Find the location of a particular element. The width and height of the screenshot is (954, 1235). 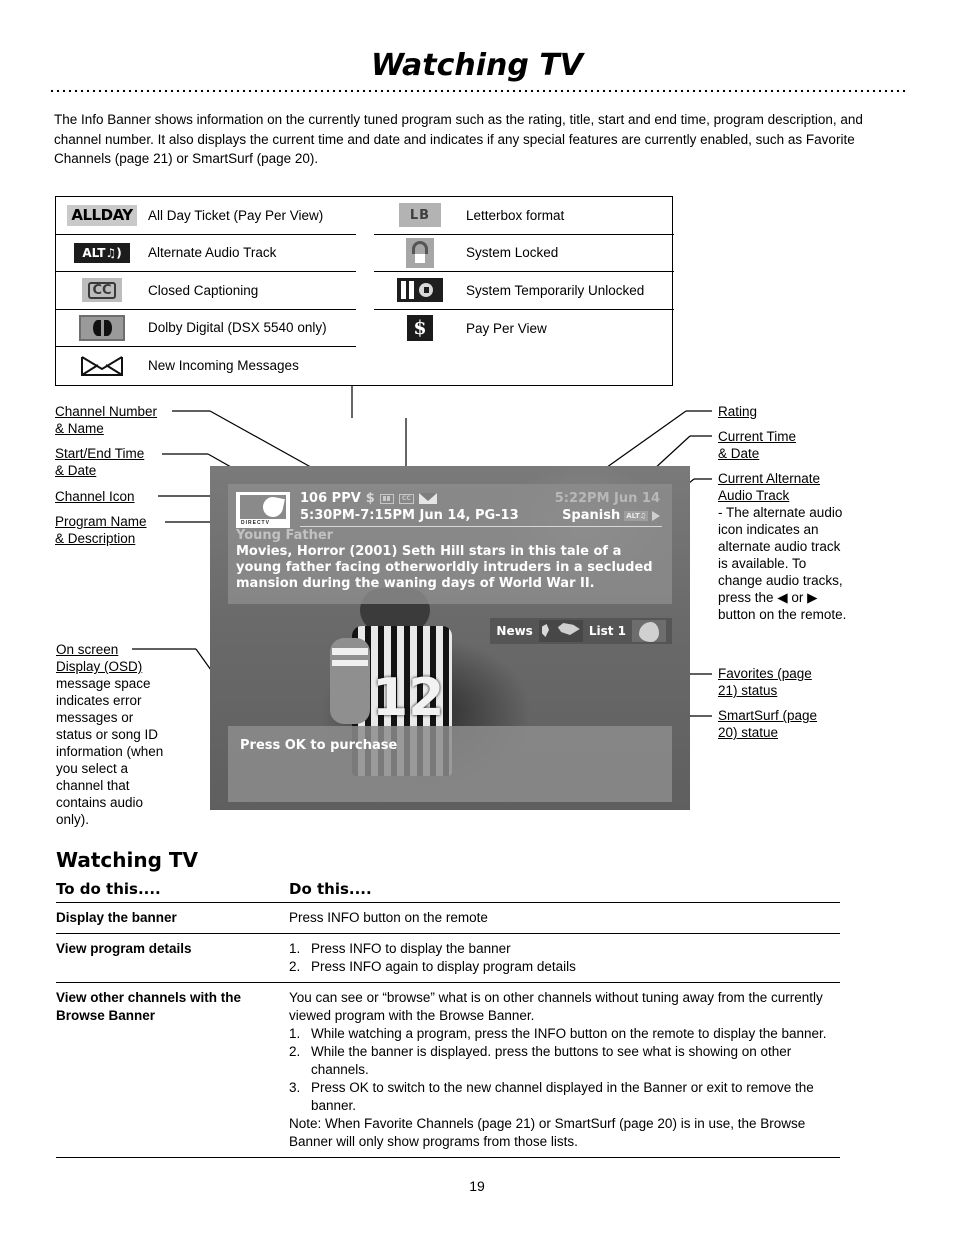

letterbox-icon-glyph: LB is located at coordinates (420, 215).